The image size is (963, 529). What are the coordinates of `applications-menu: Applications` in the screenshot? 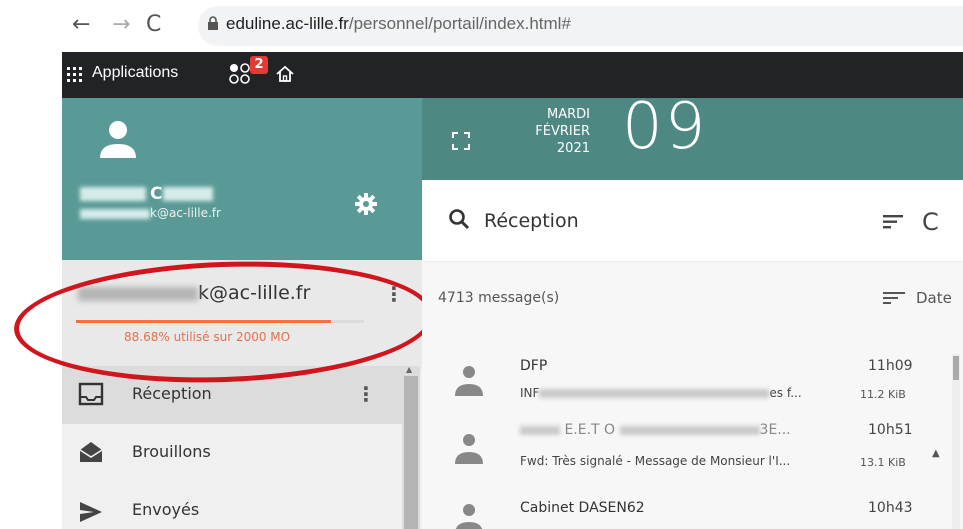 It's located at (135, 73).